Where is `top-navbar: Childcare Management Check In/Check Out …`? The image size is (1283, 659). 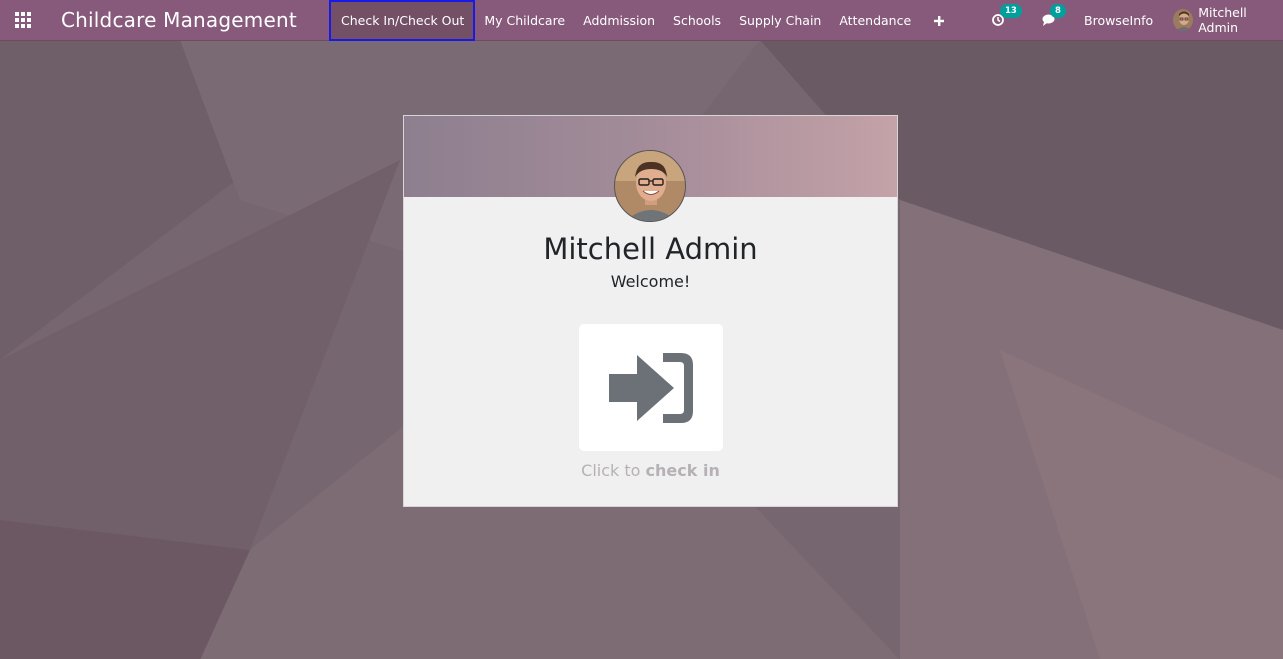
top-navbar: Childcare Management Check In/Check Out … is located at coordinates (641, 20).